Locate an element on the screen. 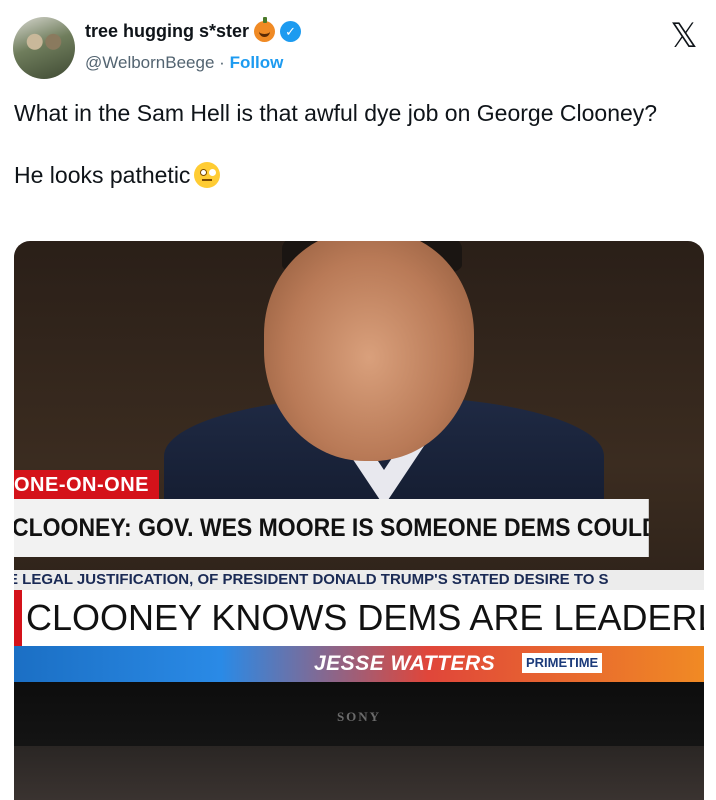  face is located at coordinates (369, 351).